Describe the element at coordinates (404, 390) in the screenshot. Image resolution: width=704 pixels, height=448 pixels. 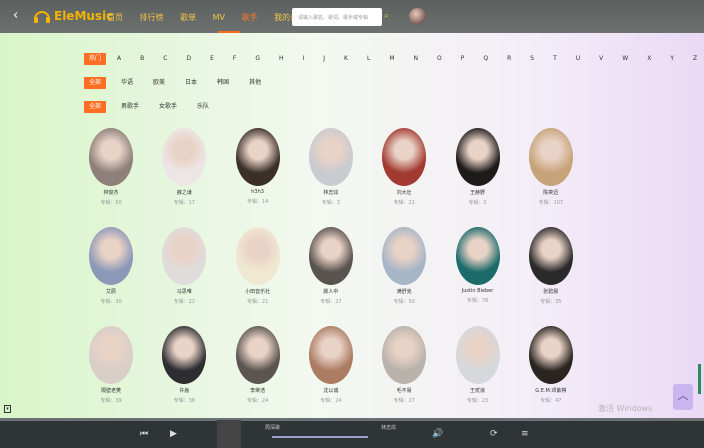
I see `artist-name: 毛不易` at that location.